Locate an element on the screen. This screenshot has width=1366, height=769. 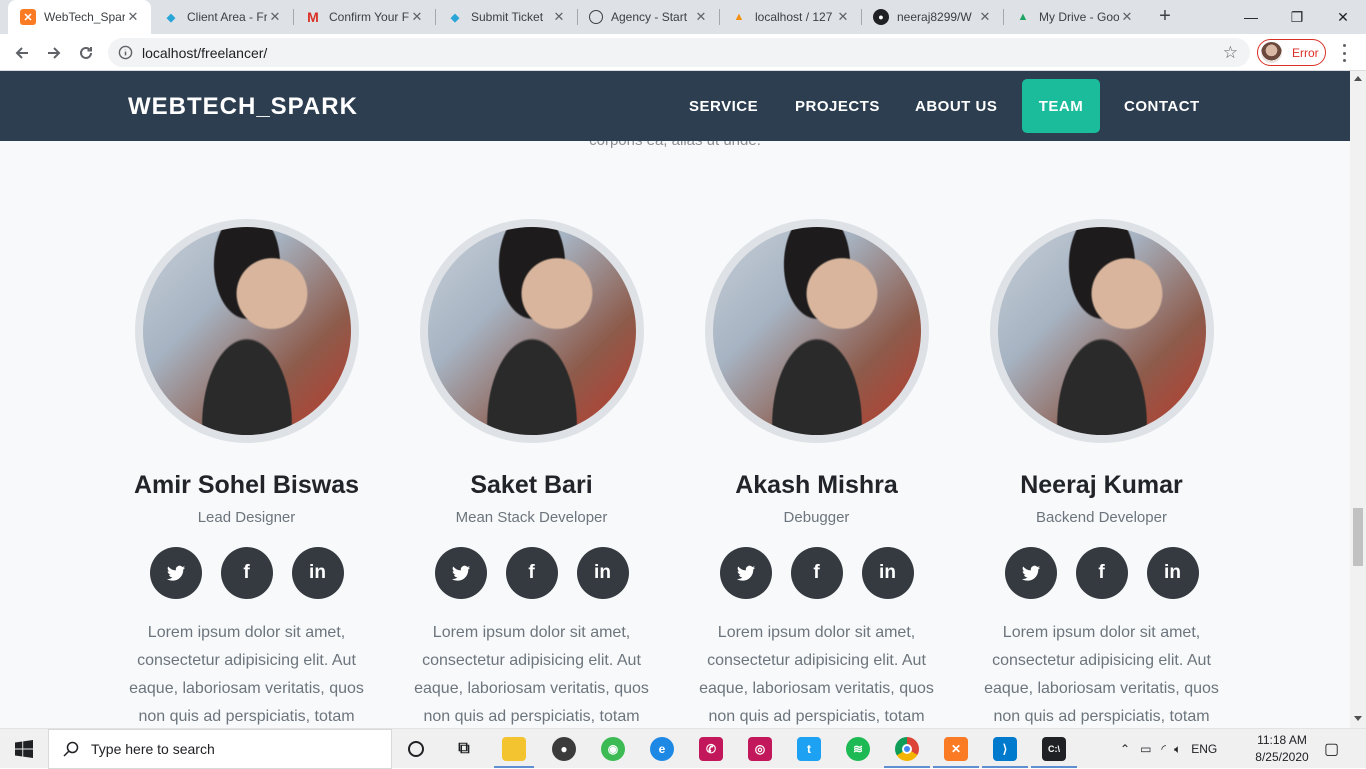
tab-confirm-your: M Confirm Your F ✕ is located at coordinates (364, 17).